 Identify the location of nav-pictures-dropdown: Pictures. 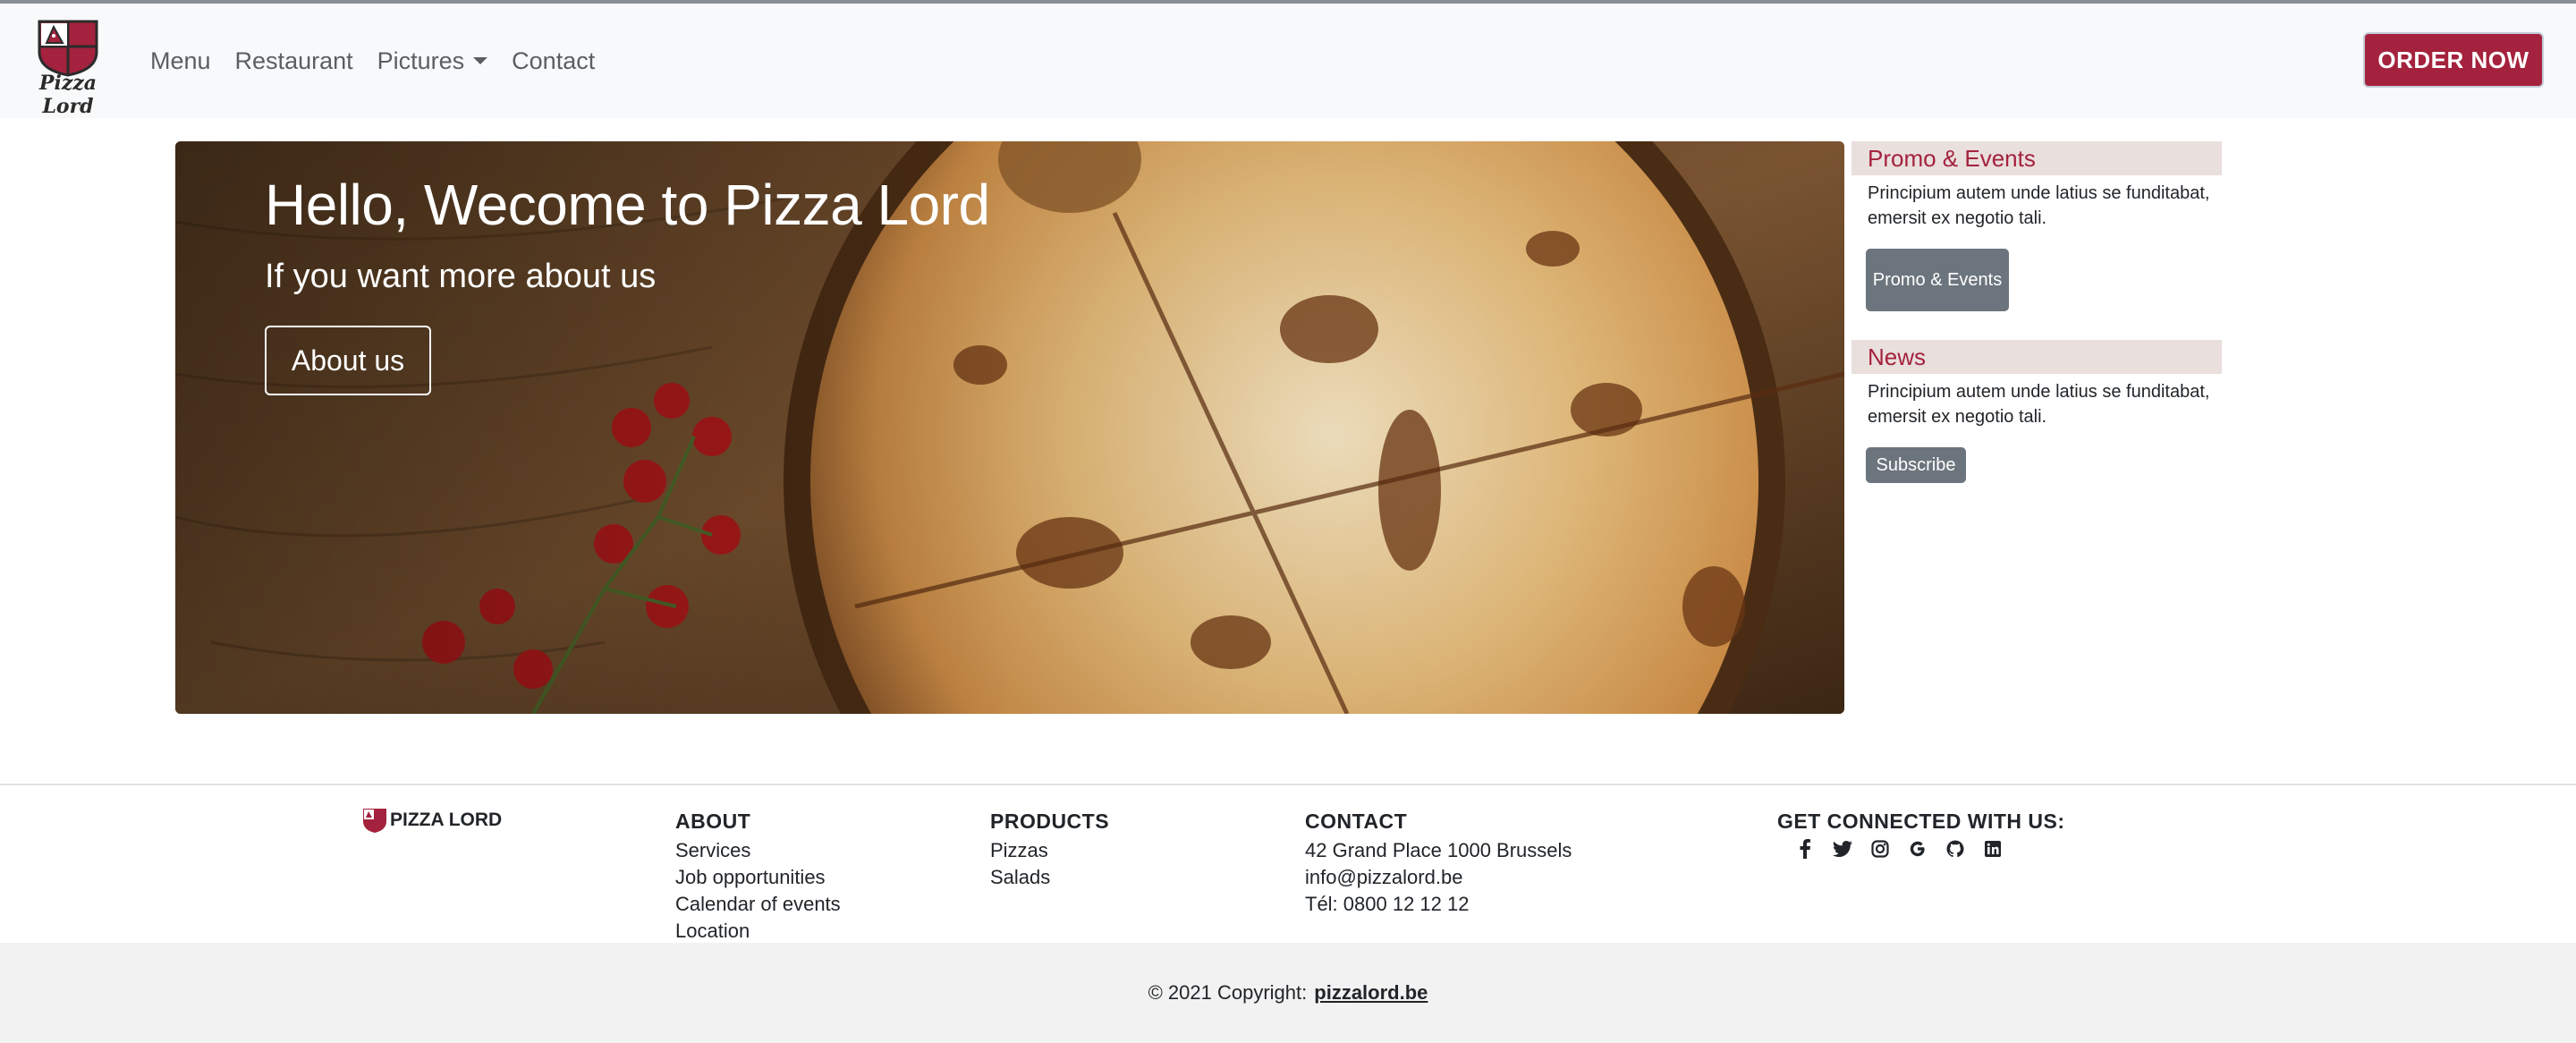
(432, 61).